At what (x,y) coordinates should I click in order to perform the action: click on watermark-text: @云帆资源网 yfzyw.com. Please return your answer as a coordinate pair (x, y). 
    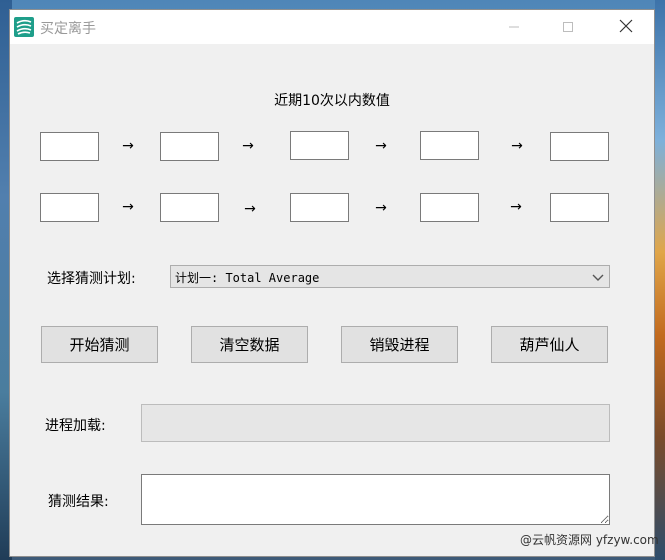
    Looking at the image, I should click on (589, 540).